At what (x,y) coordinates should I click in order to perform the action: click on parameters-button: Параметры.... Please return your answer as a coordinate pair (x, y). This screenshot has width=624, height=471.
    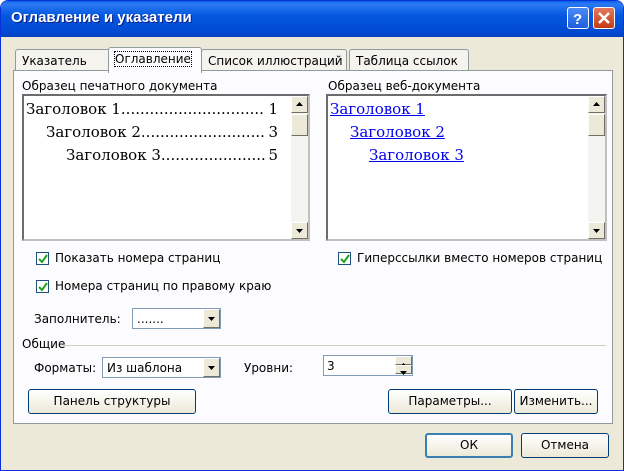
    Looking at the image, I should click on (450, 401).